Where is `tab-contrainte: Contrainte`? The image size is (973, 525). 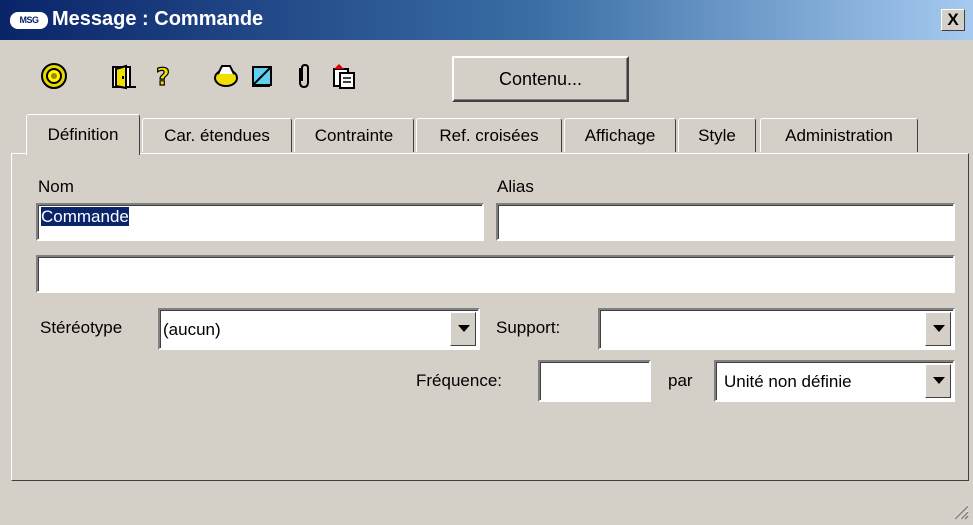 tab-contrainte: Contrainte is located at coordinates (354, 135).